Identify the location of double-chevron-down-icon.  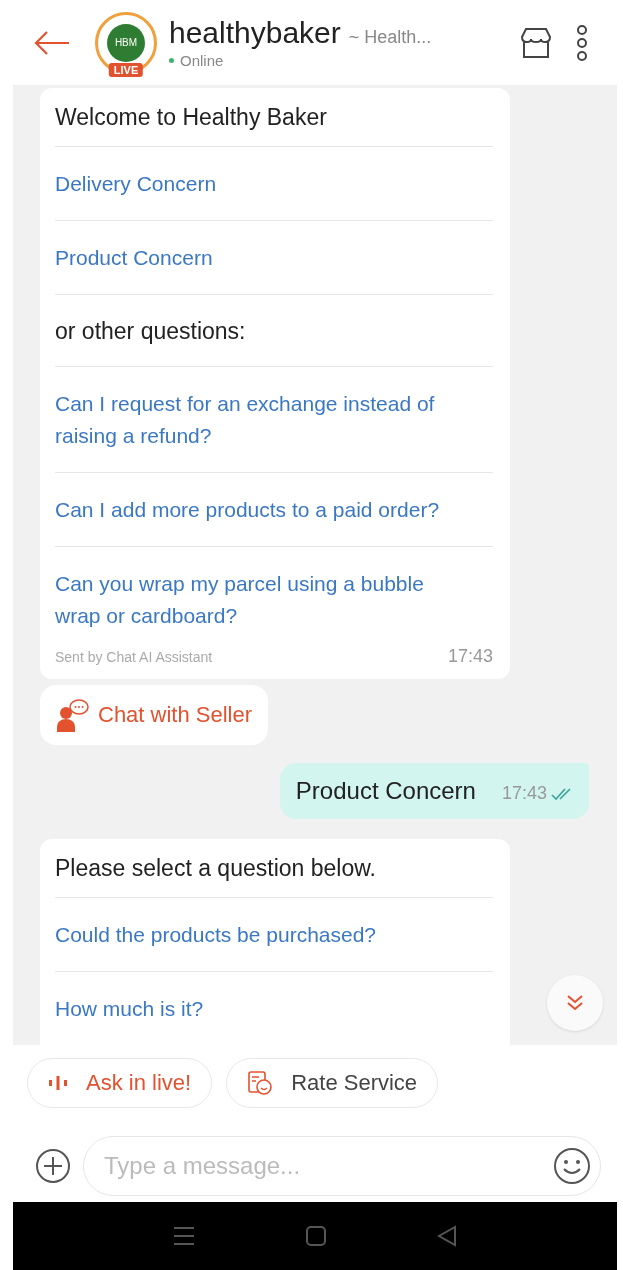
(575, 1003).